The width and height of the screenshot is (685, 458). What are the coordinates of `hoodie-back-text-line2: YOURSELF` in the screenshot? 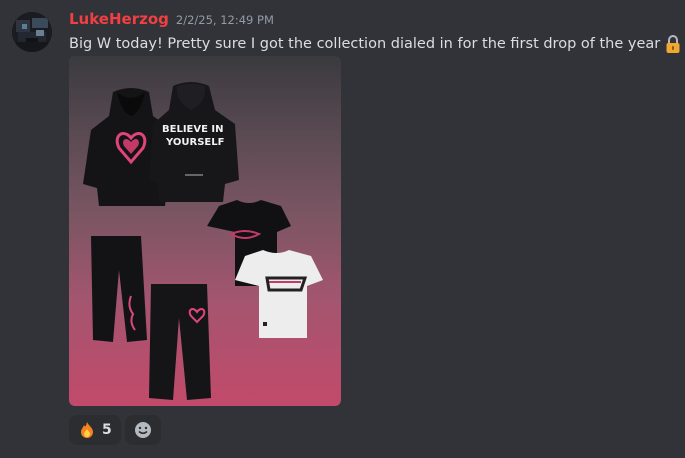 It's located at (194, 142).